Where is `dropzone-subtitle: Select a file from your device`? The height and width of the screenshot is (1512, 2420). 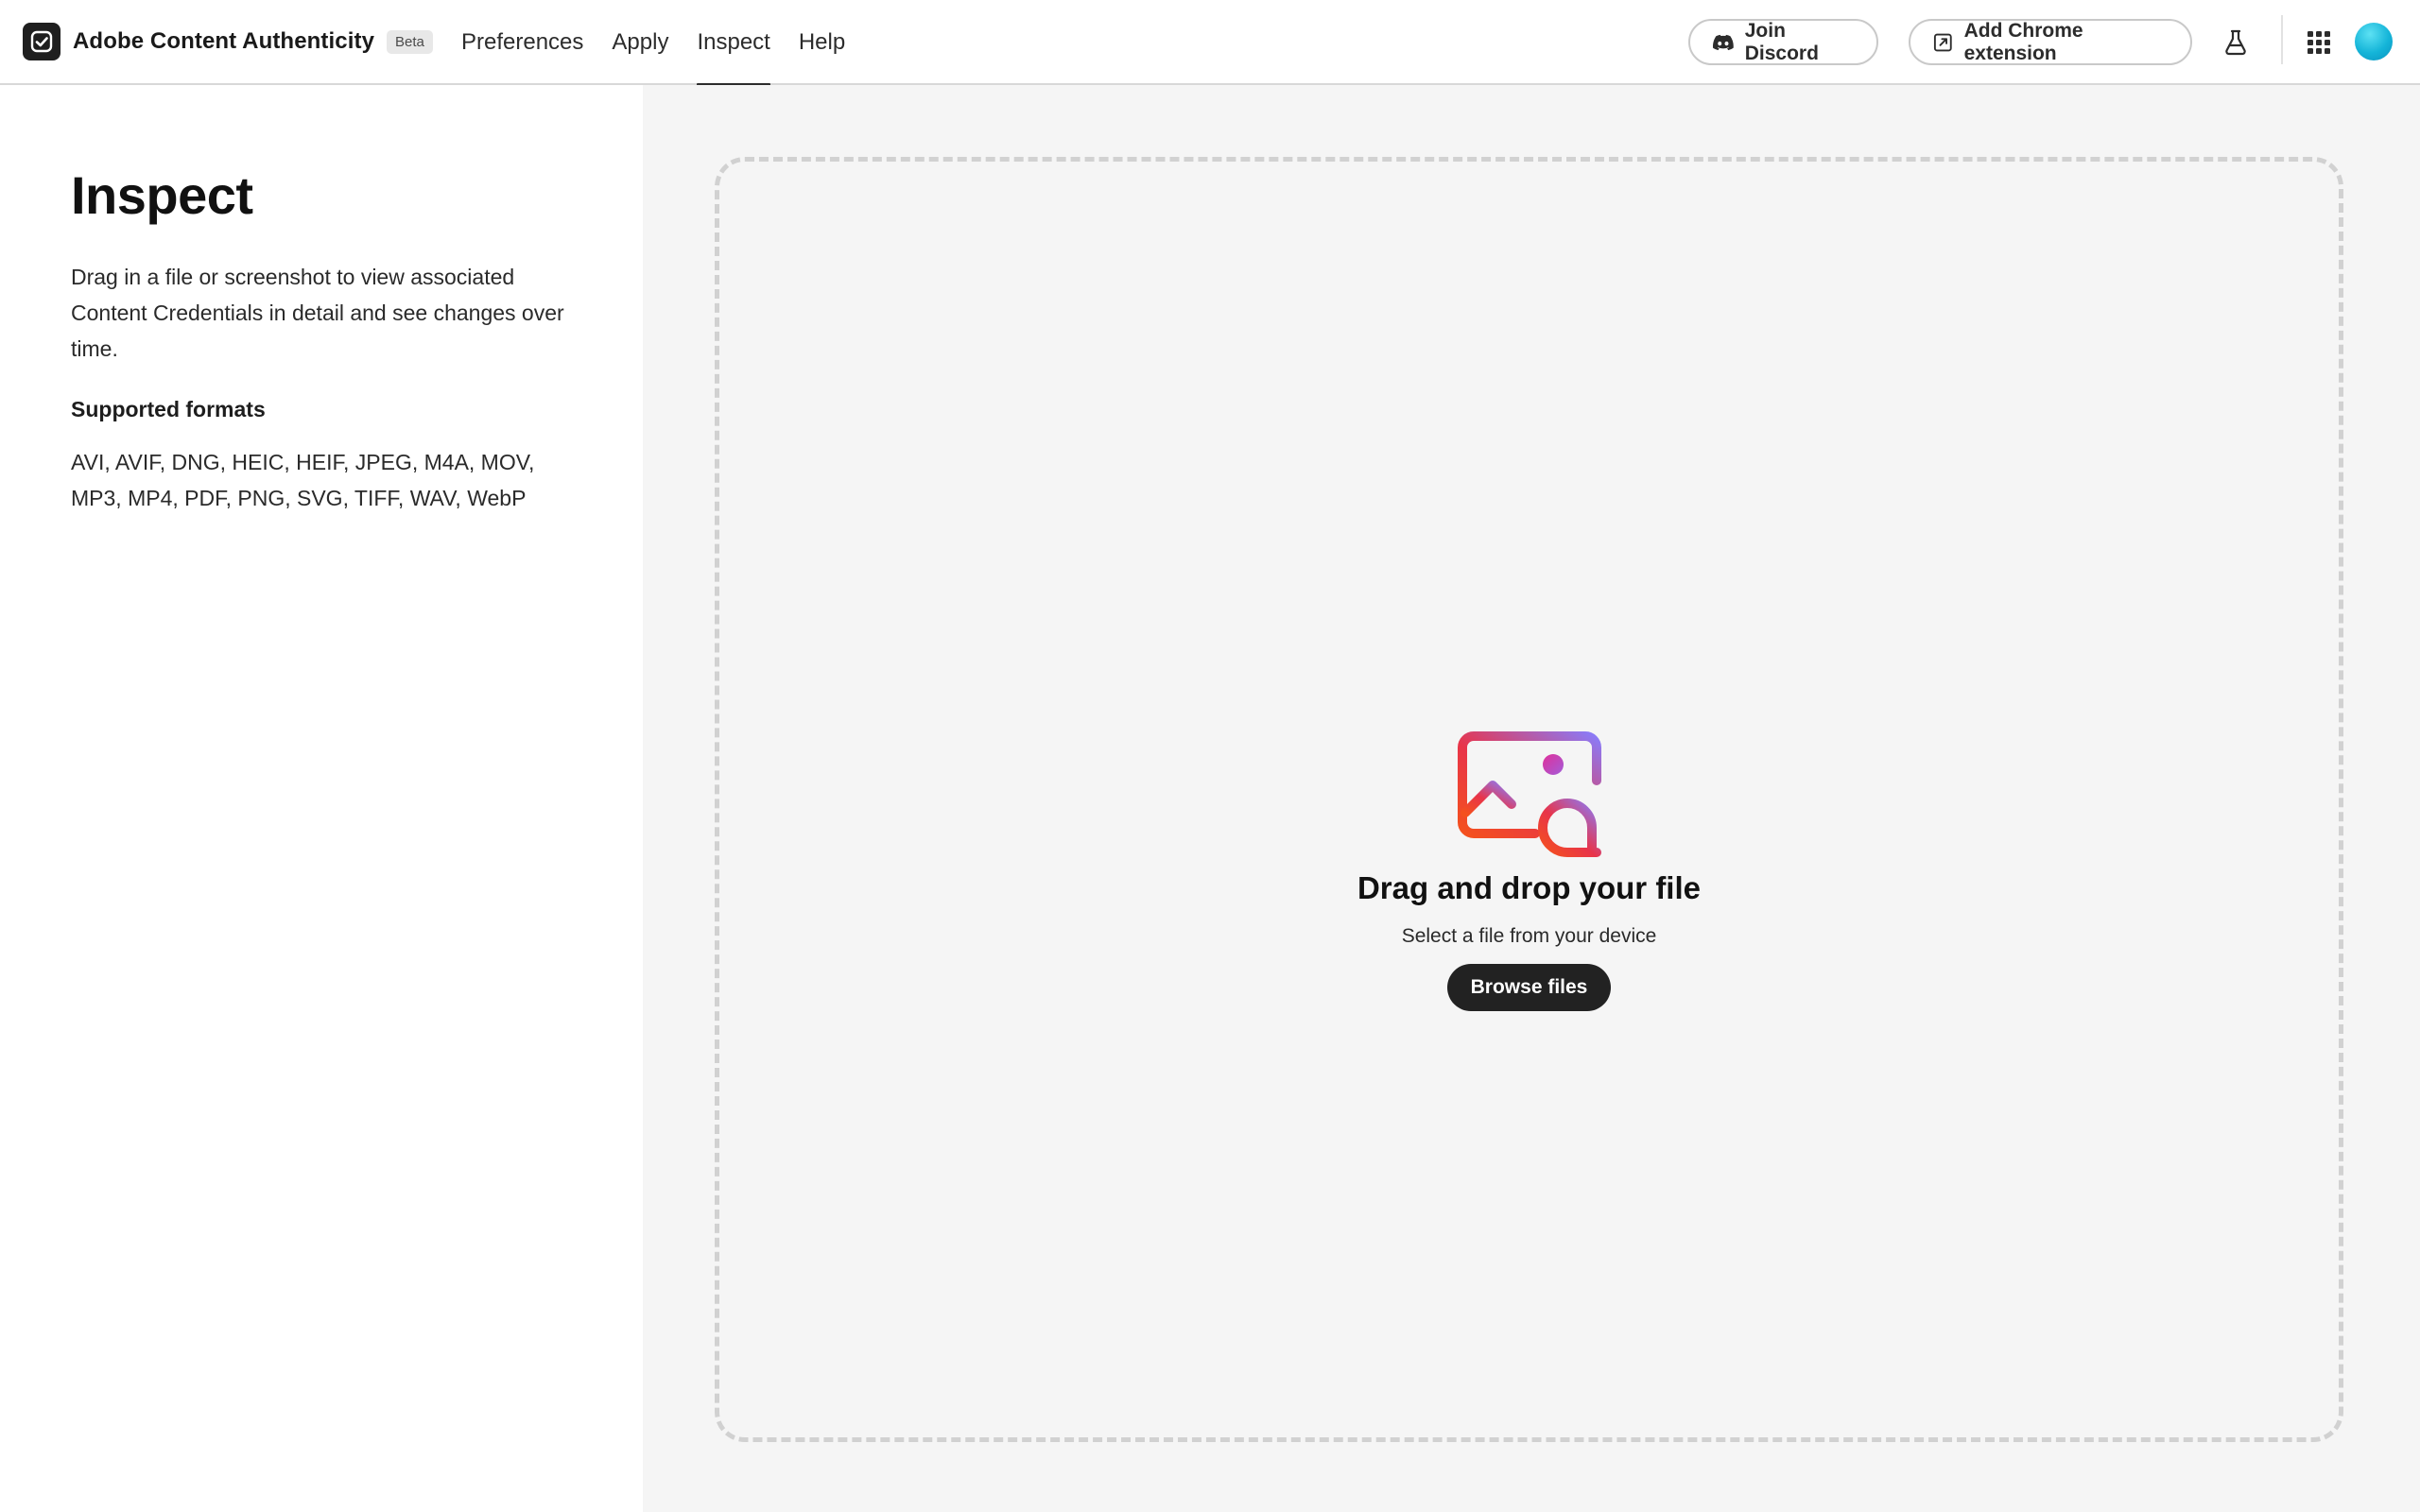
dropzone-subtitle: Select a file from your device is located at coordinates (1529, 936).